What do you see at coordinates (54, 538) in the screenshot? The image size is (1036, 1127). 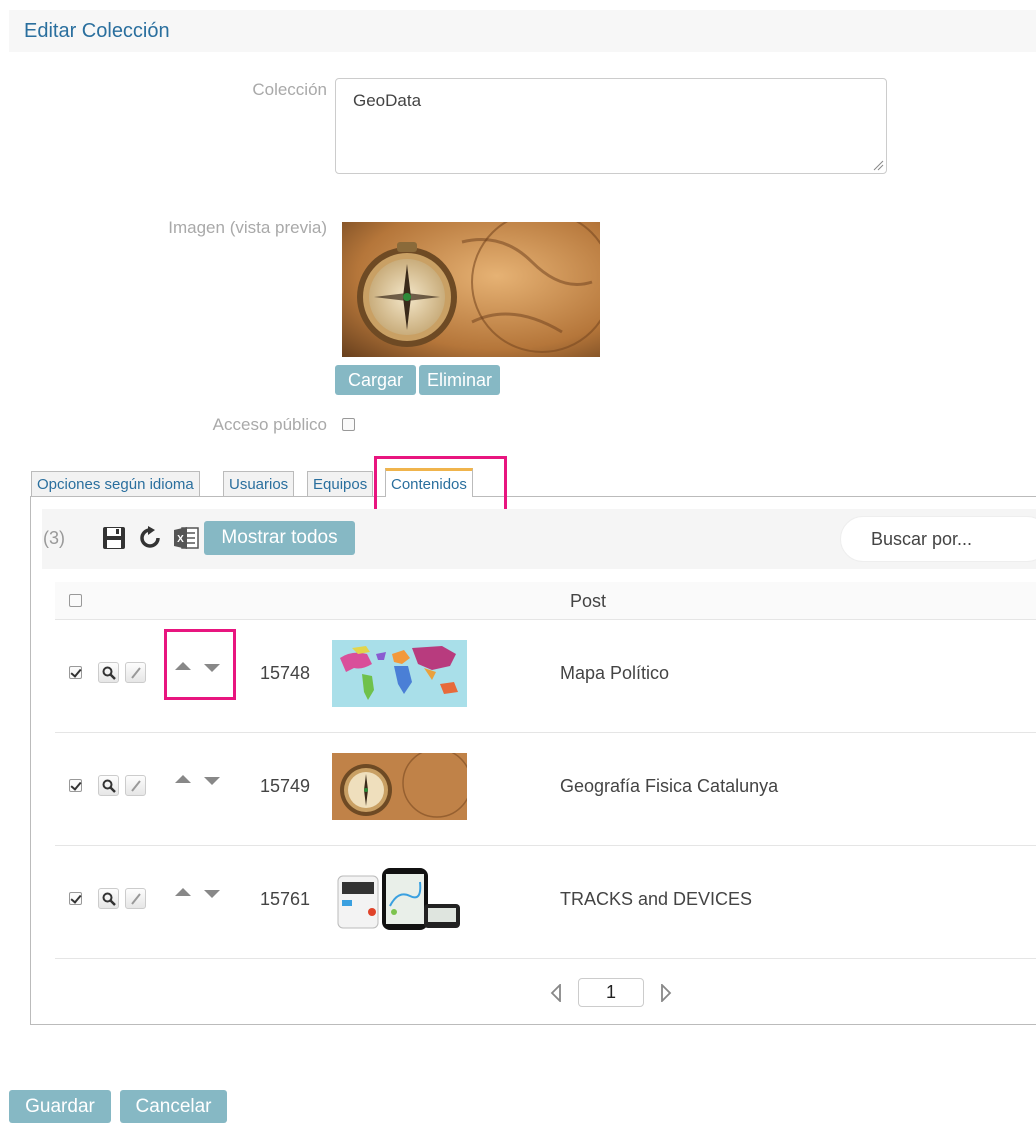 I see `result-count: (3)` at bounding box center [54, 538].